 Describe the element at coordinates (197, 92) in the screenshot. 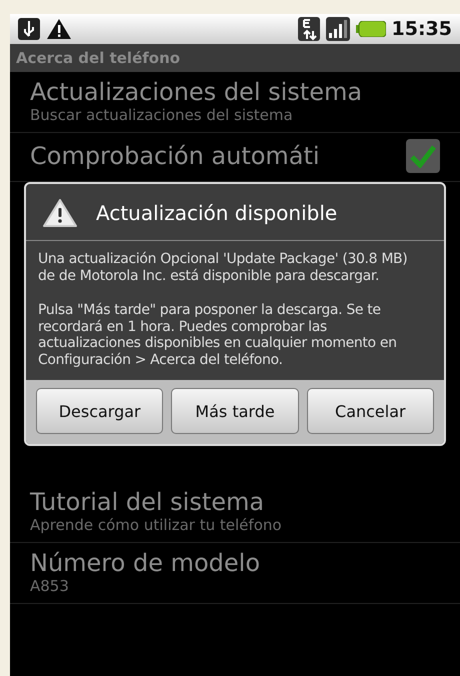

I see `setting-title: Actualizaciones del sistema` at that location.